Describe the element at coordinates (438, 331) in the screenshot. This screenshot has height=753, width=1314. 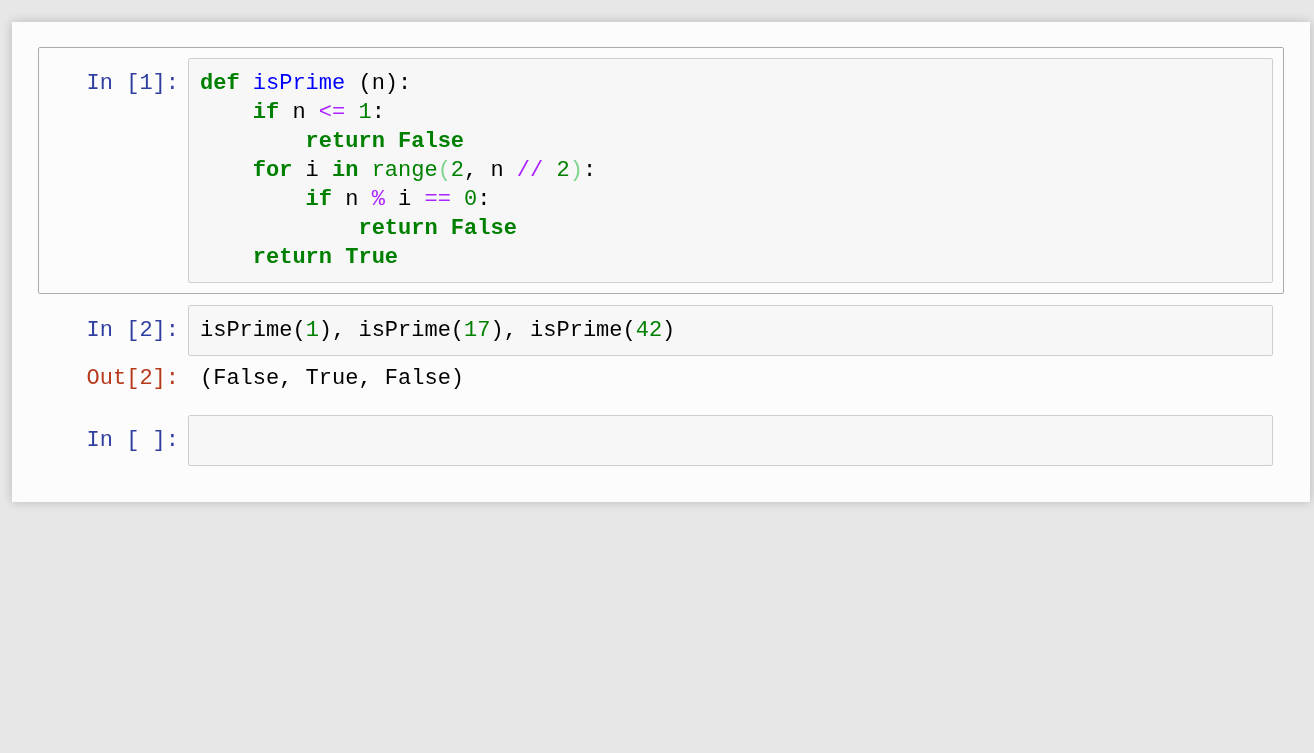
I see `code-line: isPrime(1), isPrime(17), isPrime(42)` at that location.